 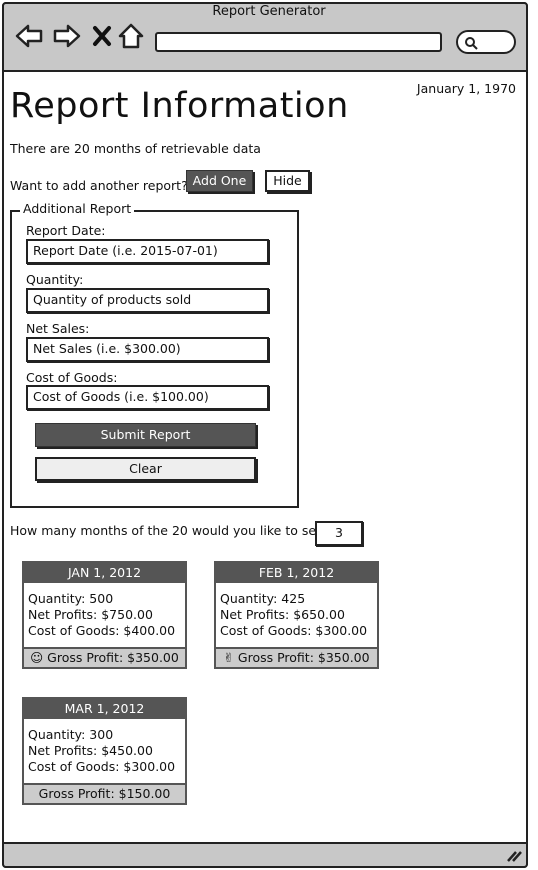 I want to click on window-title: Report Generator, so click(x=269, y=11).